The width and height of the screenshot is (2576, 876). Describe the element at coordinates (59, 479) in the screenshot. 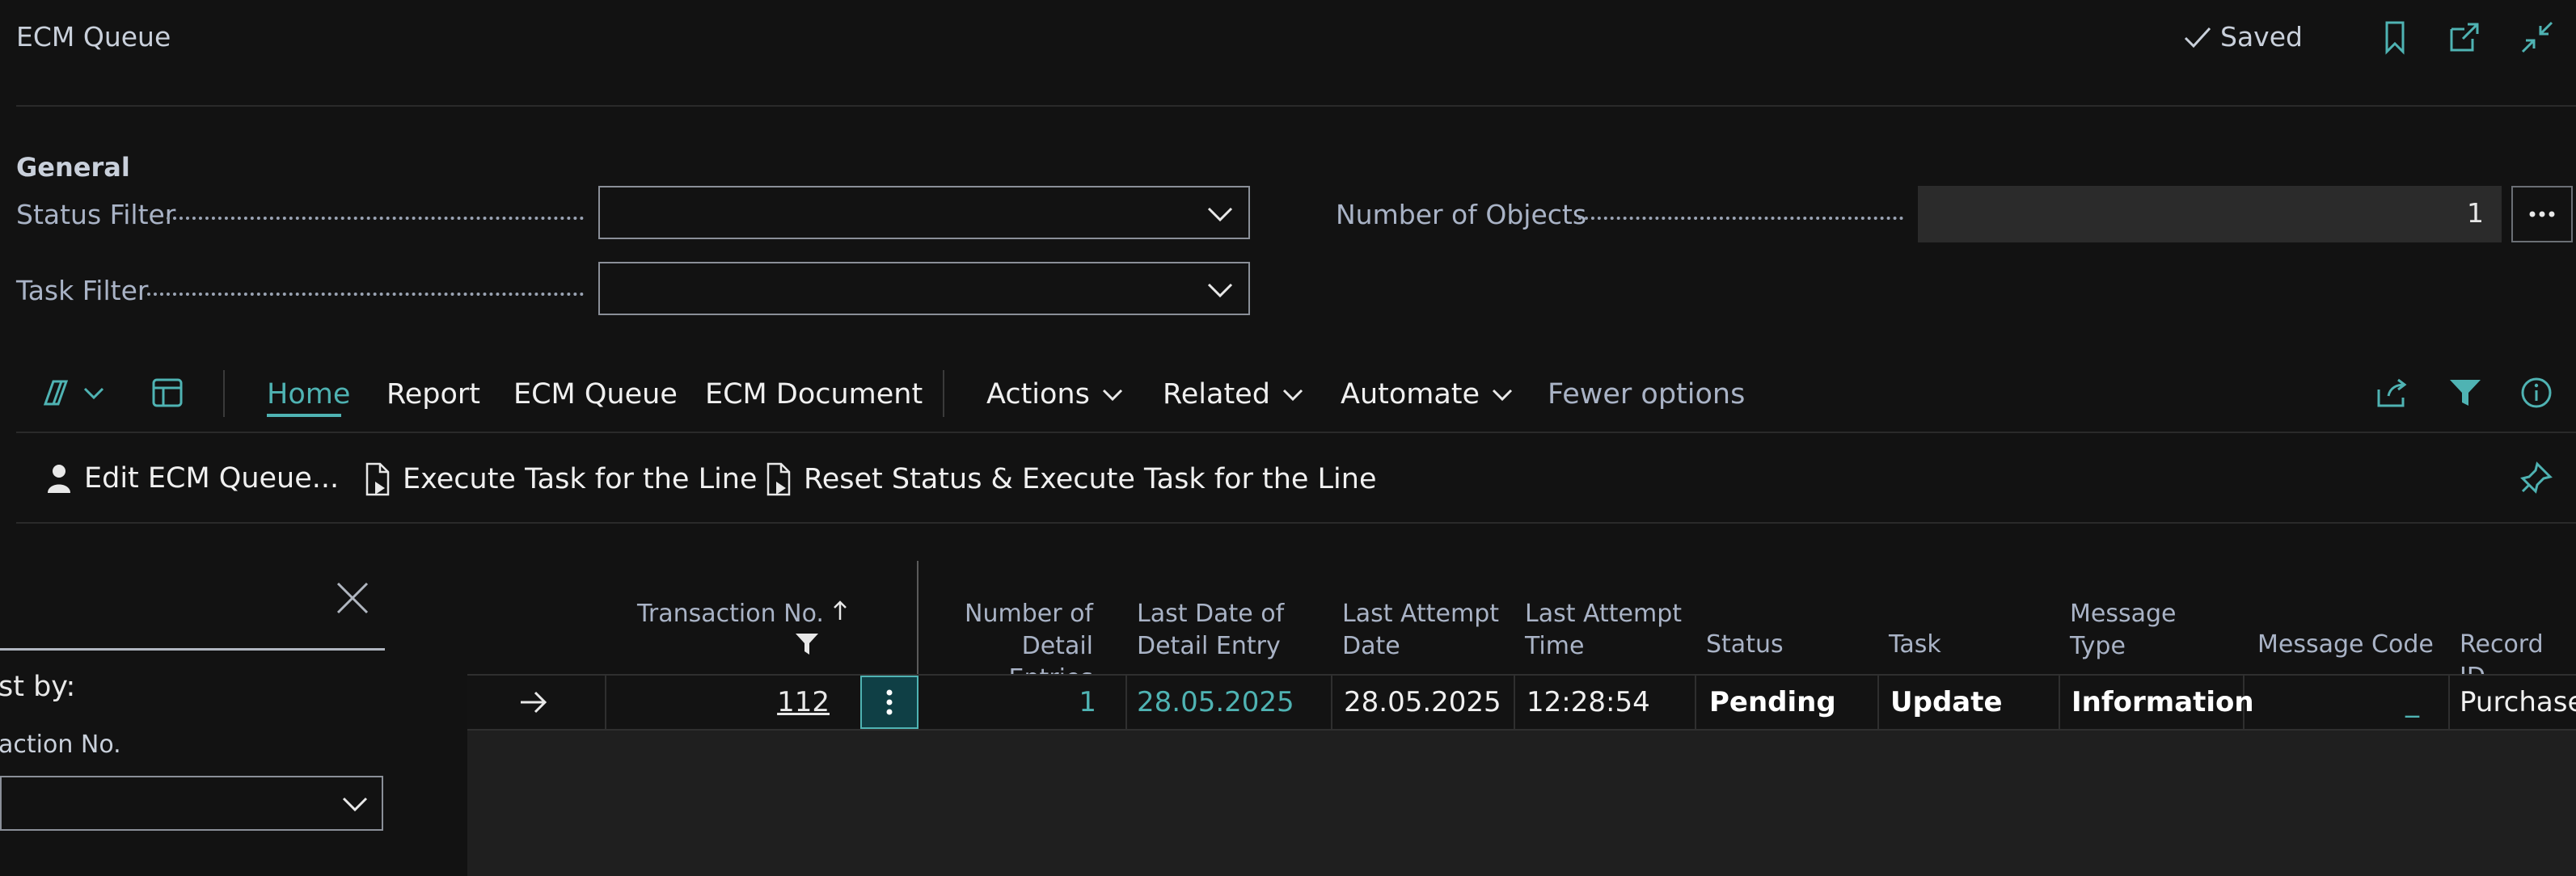

I see `edit-user-icon` at that location.